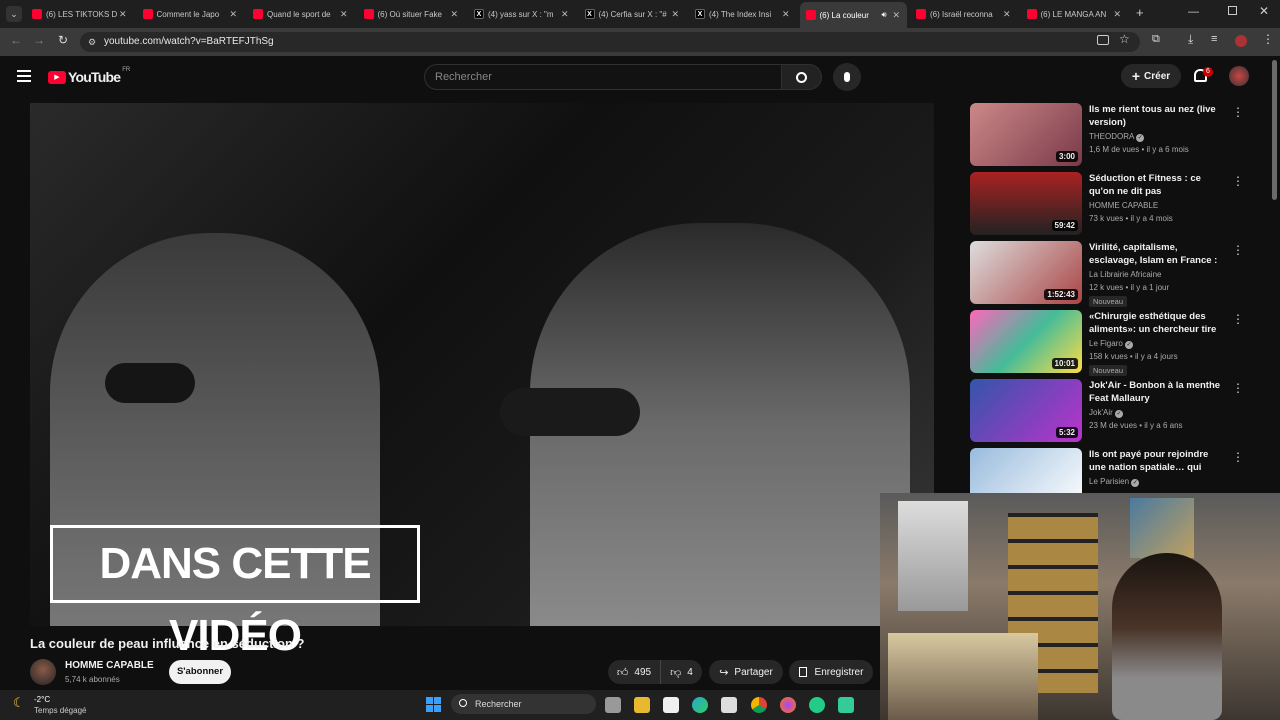  I want to click on weather-temp: -2°C, so click(42, 699).